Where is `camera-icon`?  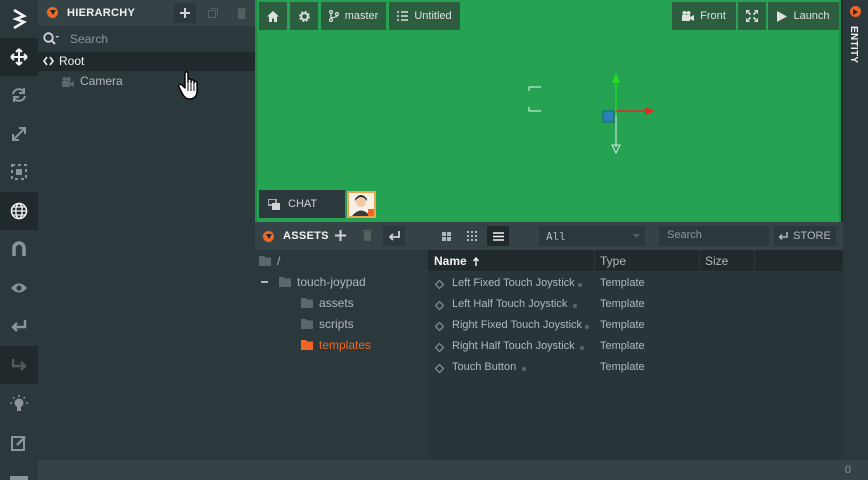
camera-icon is located at coordinates (688, 16).